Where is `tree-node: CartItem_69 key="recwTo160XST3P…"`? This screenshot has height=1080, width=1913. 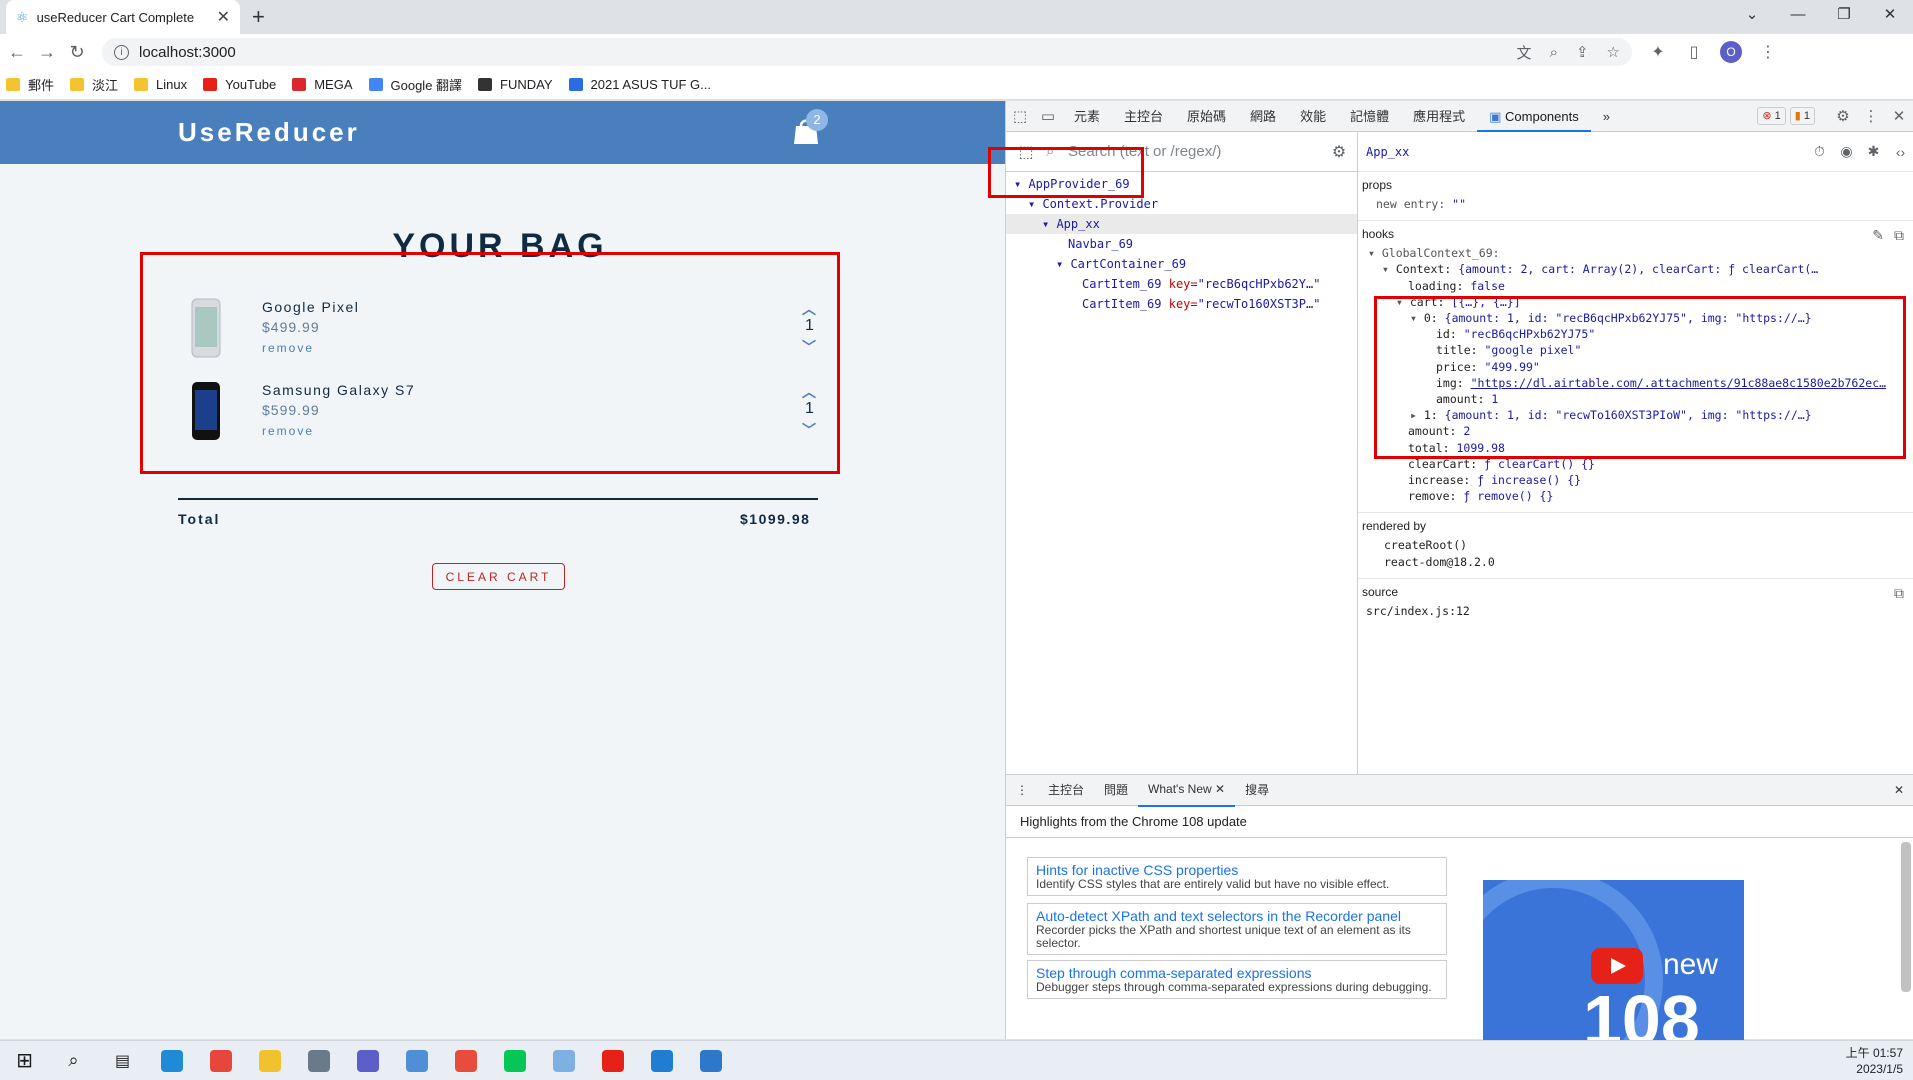 tree-node: CartItem_69 key="recwTo160XST3P…" is located at coordinates (1181, 304).